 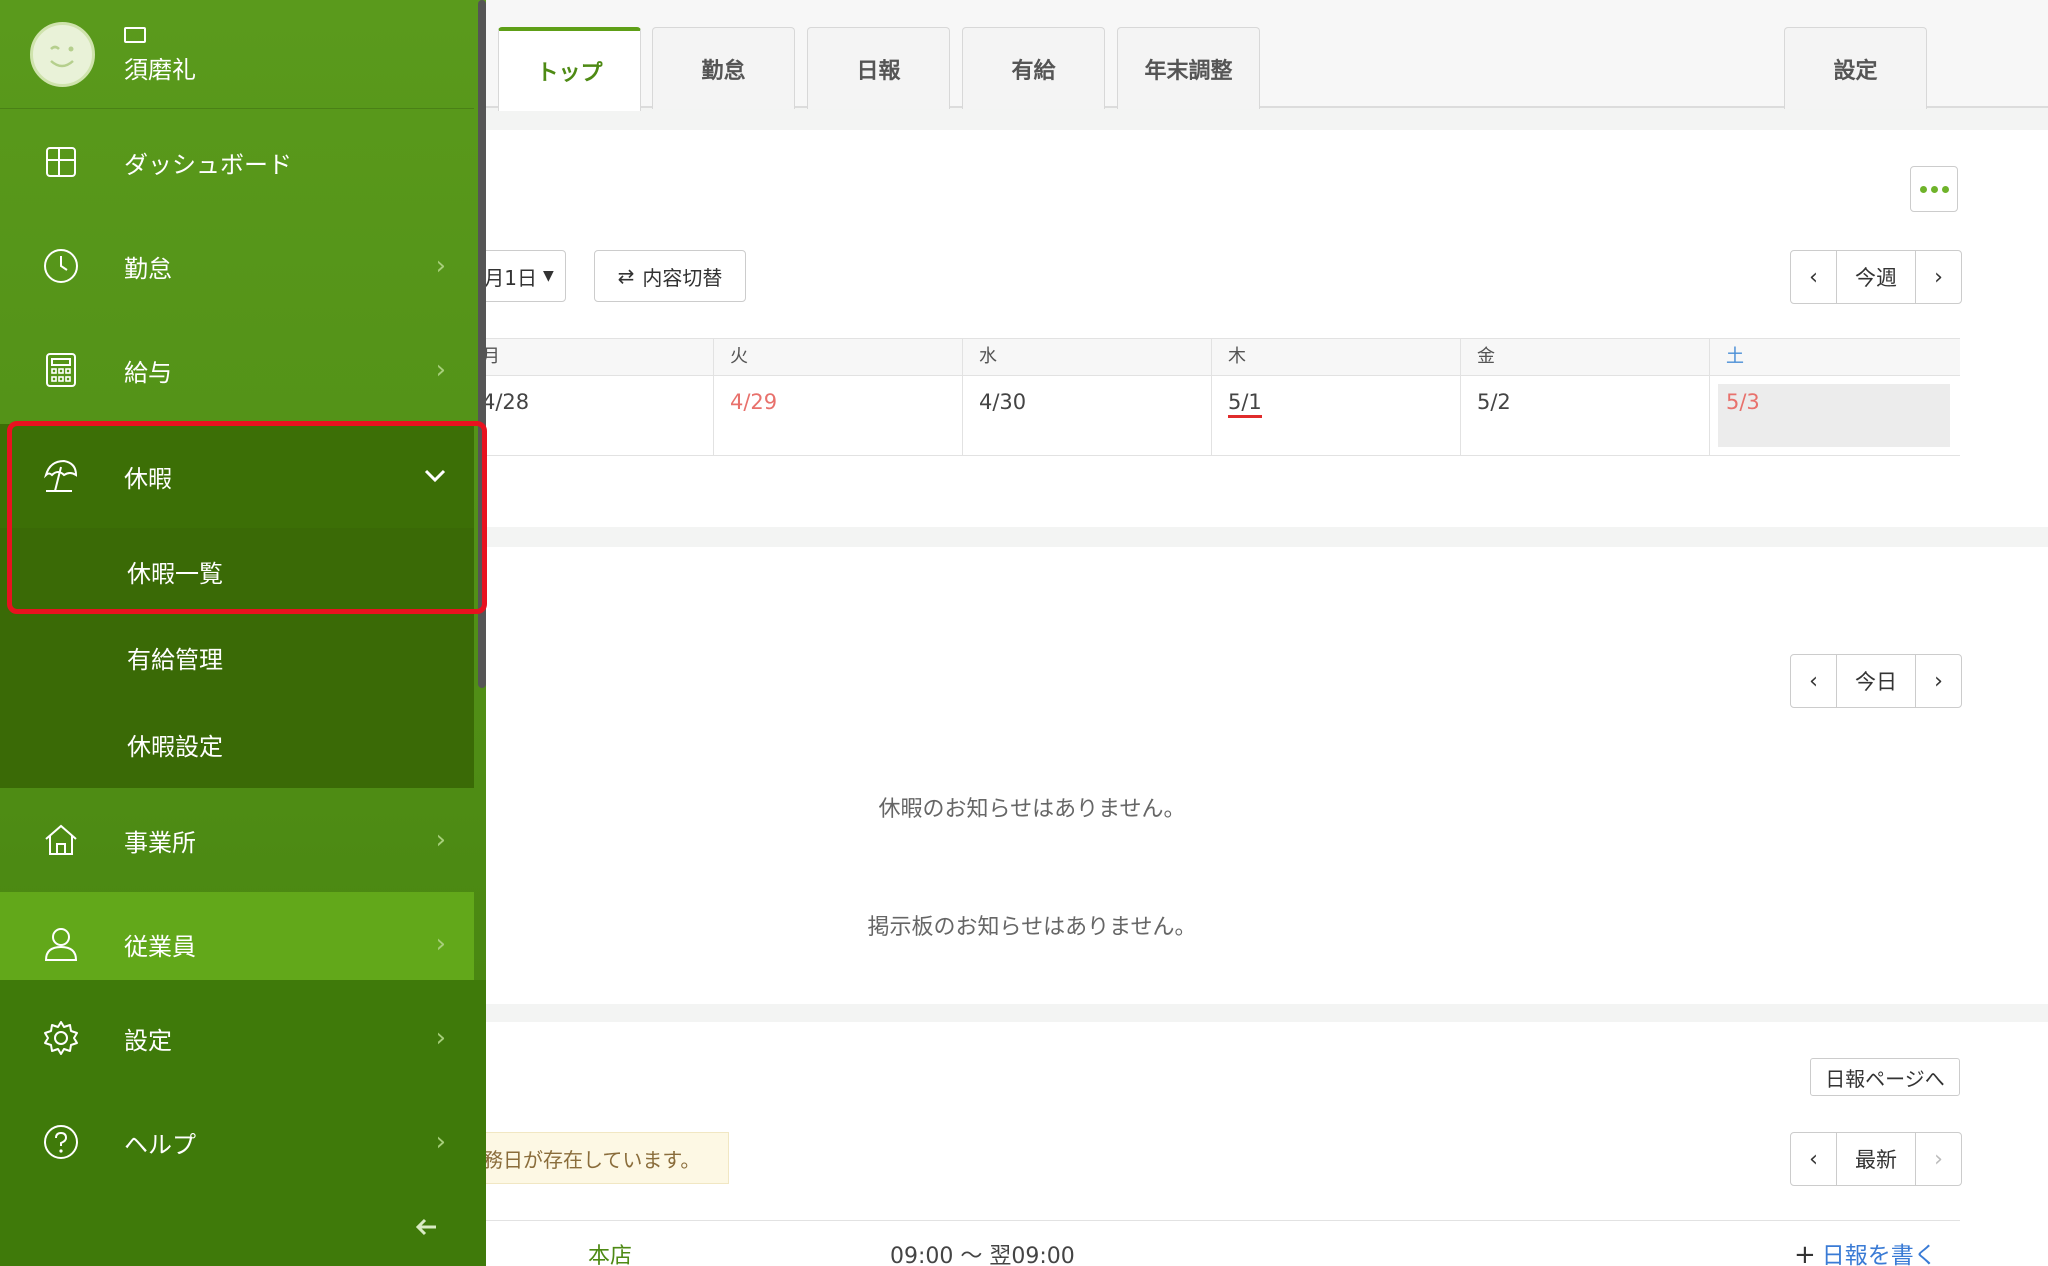 What do you see at coordinates (1584, 415) in the screenshot?
I see `date-cell: 5/2` at bounding box center [1584, 415].